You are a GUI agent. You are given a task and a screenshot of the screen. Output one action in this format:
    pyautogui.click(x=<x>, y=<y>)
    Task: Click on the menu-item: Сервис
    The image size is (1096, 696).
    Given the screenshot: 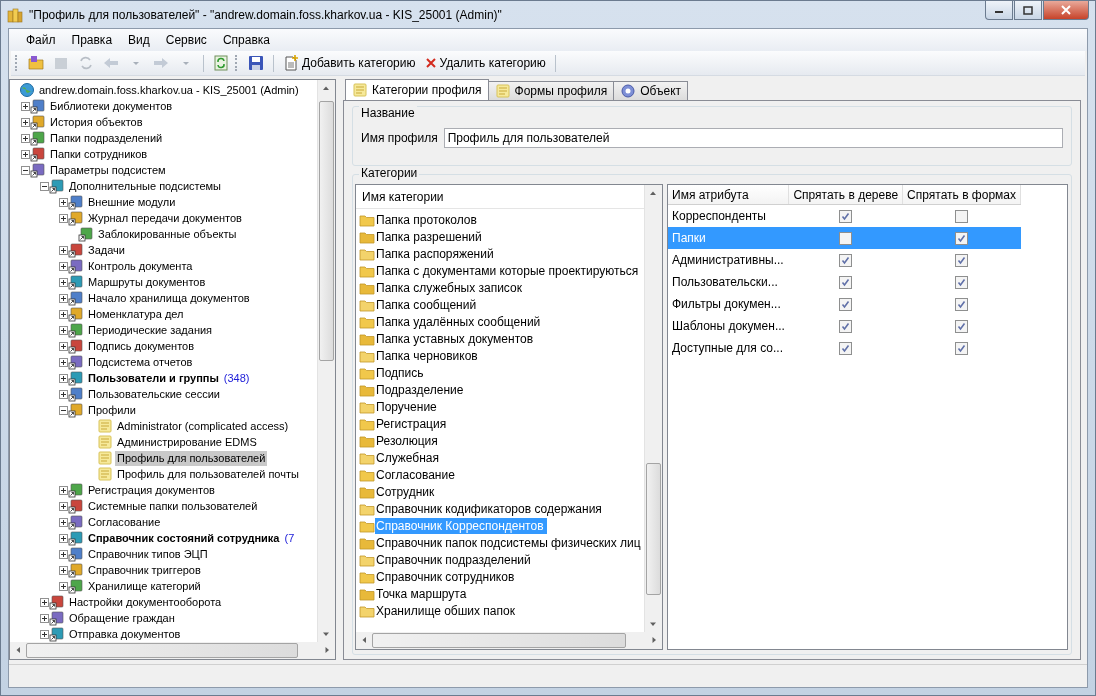 What is the action you would take?
    pyautogui.click(x=186, y=40)
    